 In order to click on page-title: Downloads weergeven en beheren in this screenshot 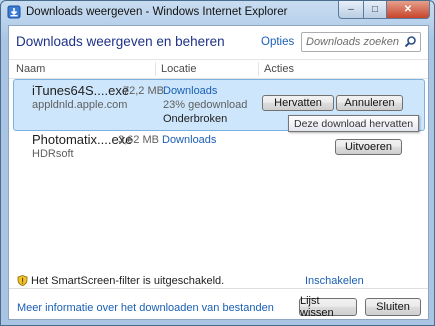, I will do `click(120, 41)`.